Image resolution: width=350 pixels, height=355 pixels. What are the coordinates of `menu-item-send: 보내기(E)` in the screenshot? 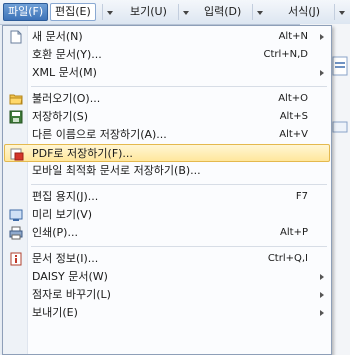 It's located at (167, 313).